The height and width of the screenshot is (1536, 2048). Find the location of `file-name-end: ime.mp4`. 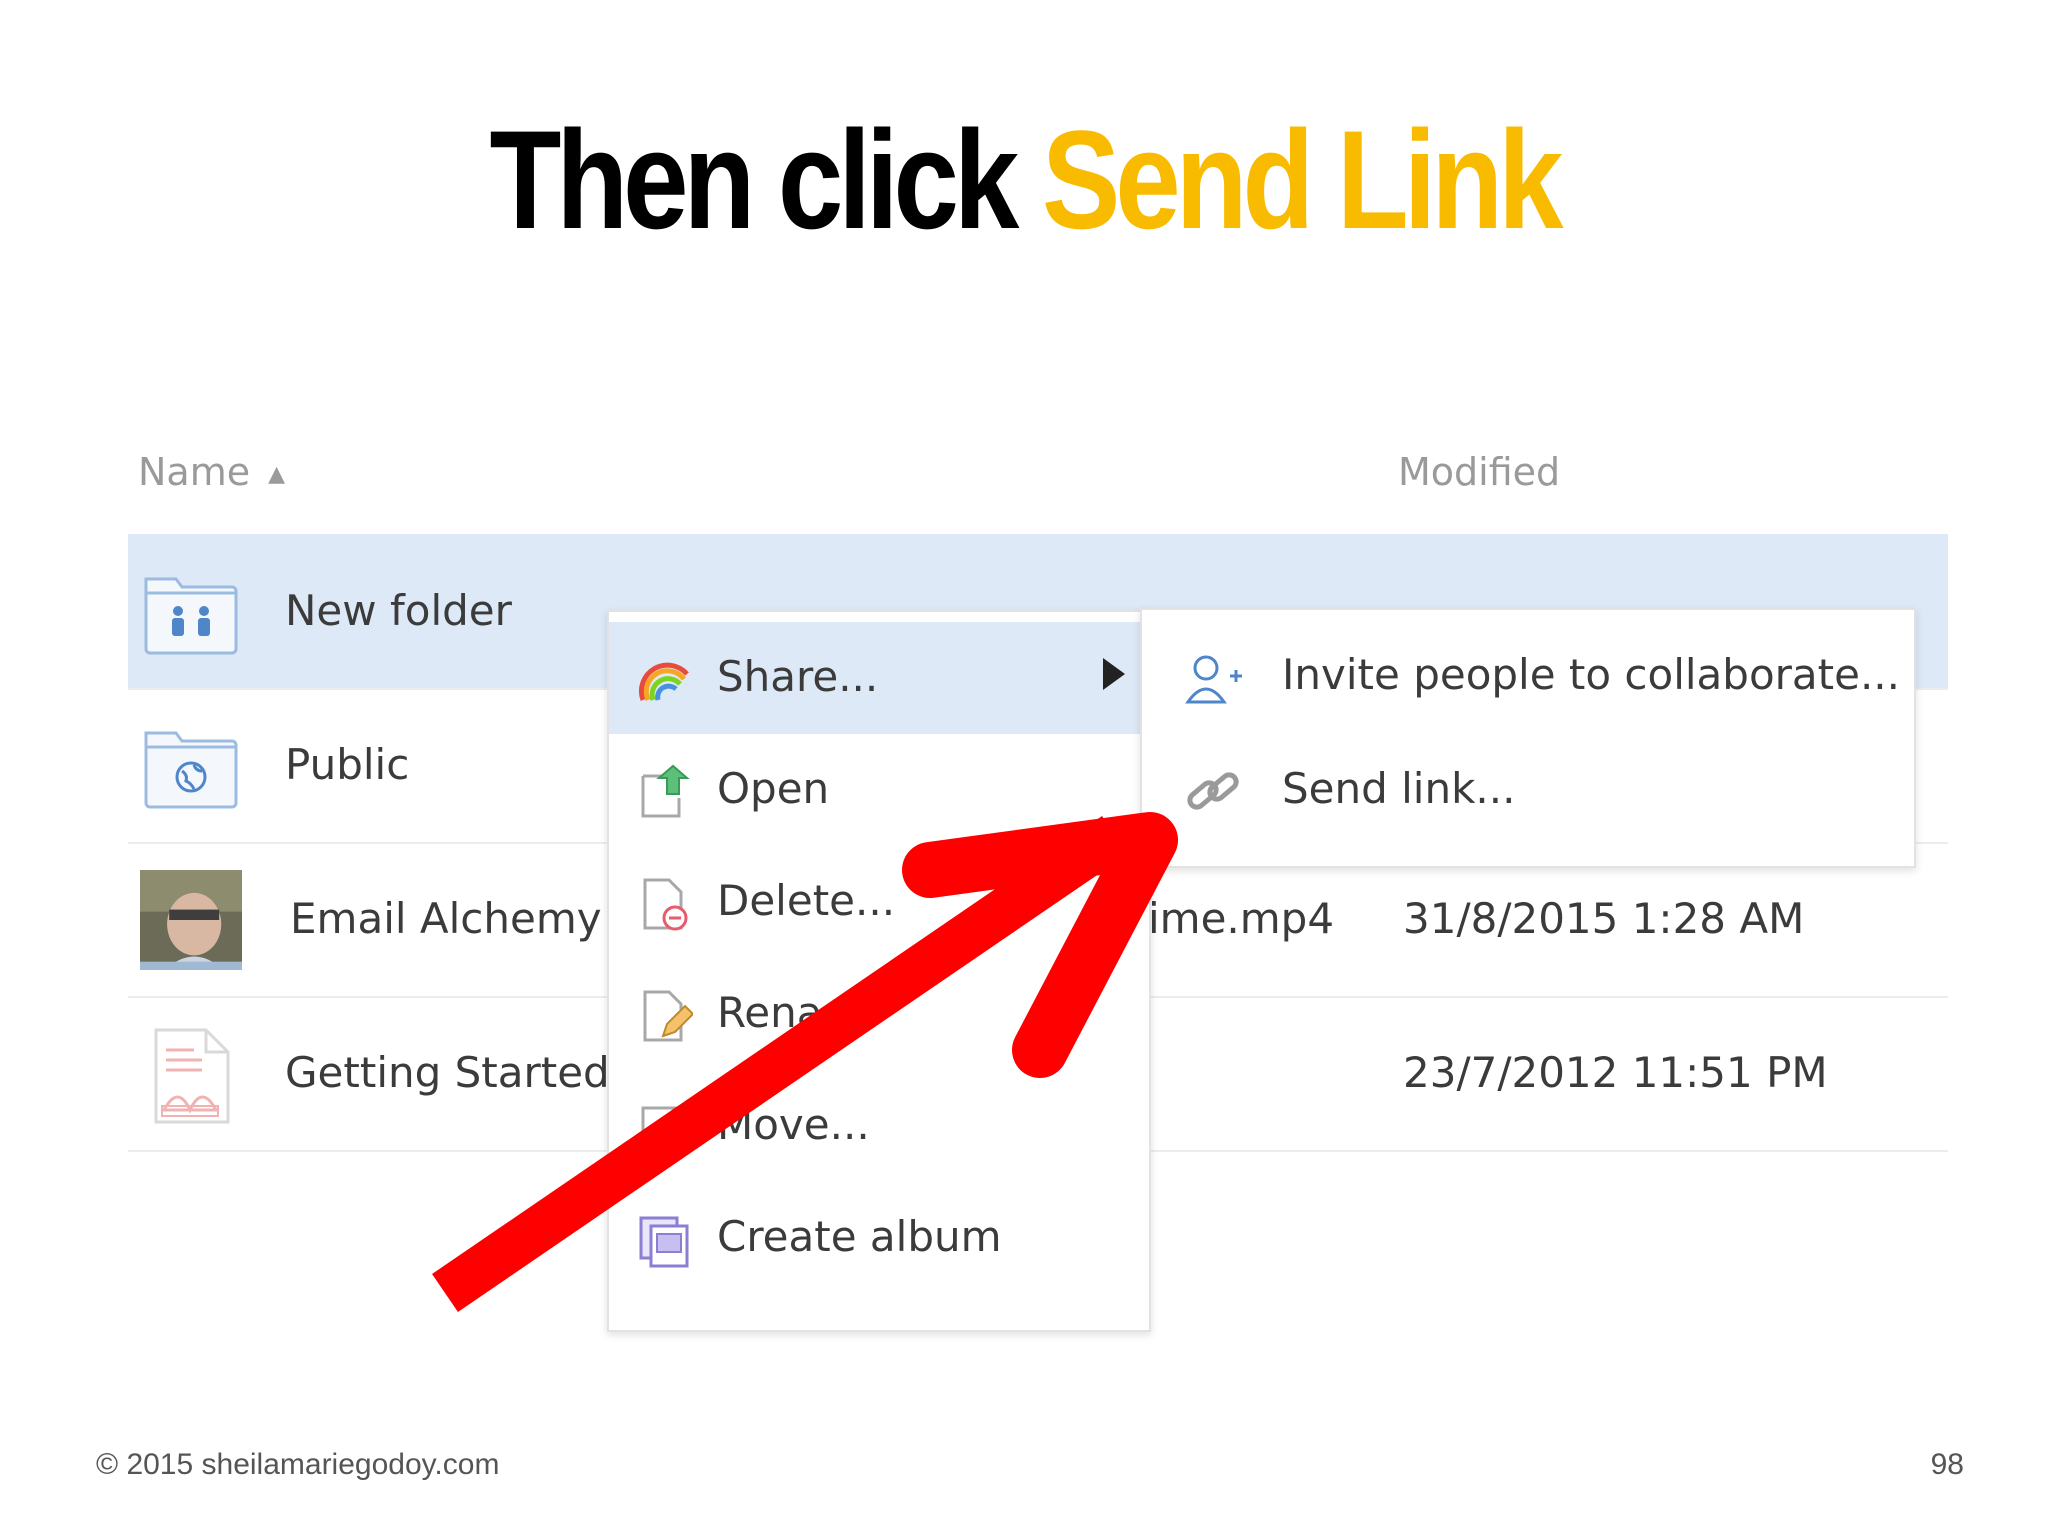

file-name-end: ime.mp4 is located at coordinates (1241, 918).